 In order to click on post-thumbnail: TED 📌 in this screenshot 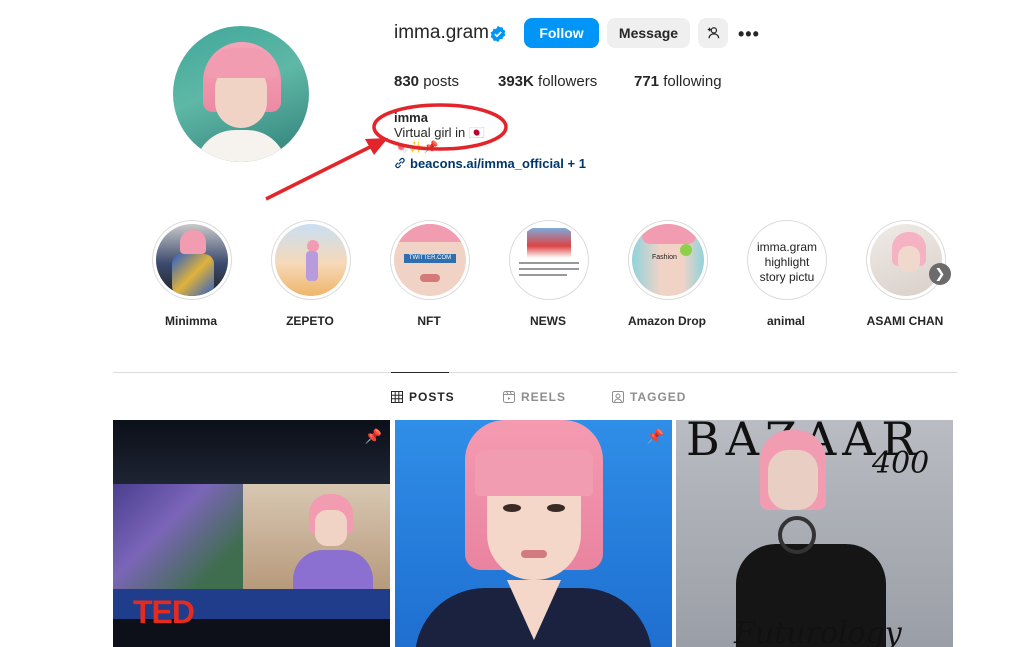, I will do `click(251, 533)`.